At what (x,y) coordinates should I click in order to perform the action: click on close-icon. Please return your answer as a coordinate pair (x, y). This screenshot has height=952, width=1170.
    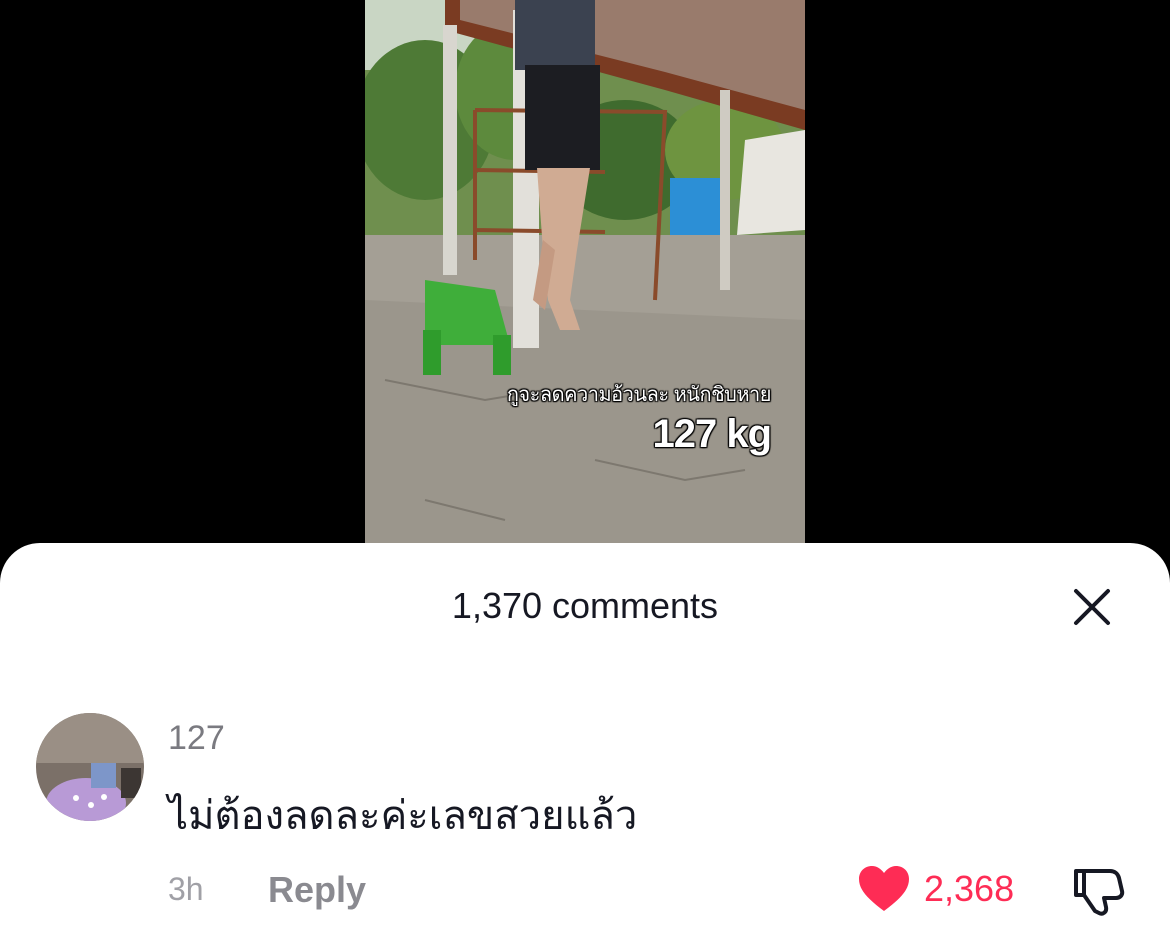
    Looking at the image, I should click on (1092, 607).